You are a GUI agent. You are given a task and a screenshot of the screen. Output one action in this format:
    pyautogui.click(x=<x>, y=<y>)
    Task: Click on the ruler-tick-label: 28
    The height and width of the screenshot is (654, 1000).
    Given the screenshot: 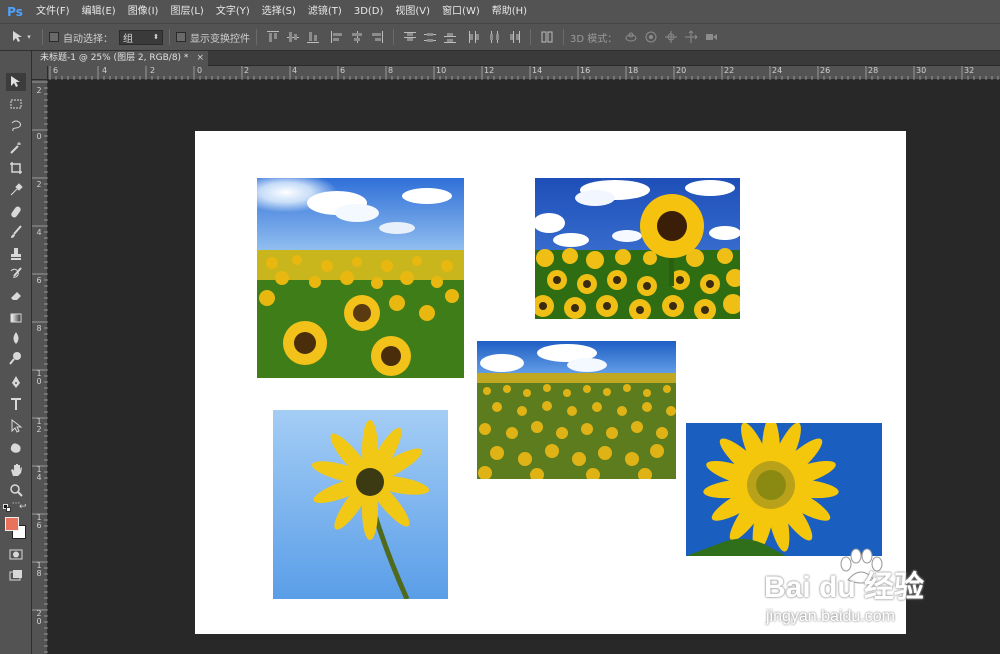 What is the action you would take?
    pyautogui.click(x=873, y=70)
    